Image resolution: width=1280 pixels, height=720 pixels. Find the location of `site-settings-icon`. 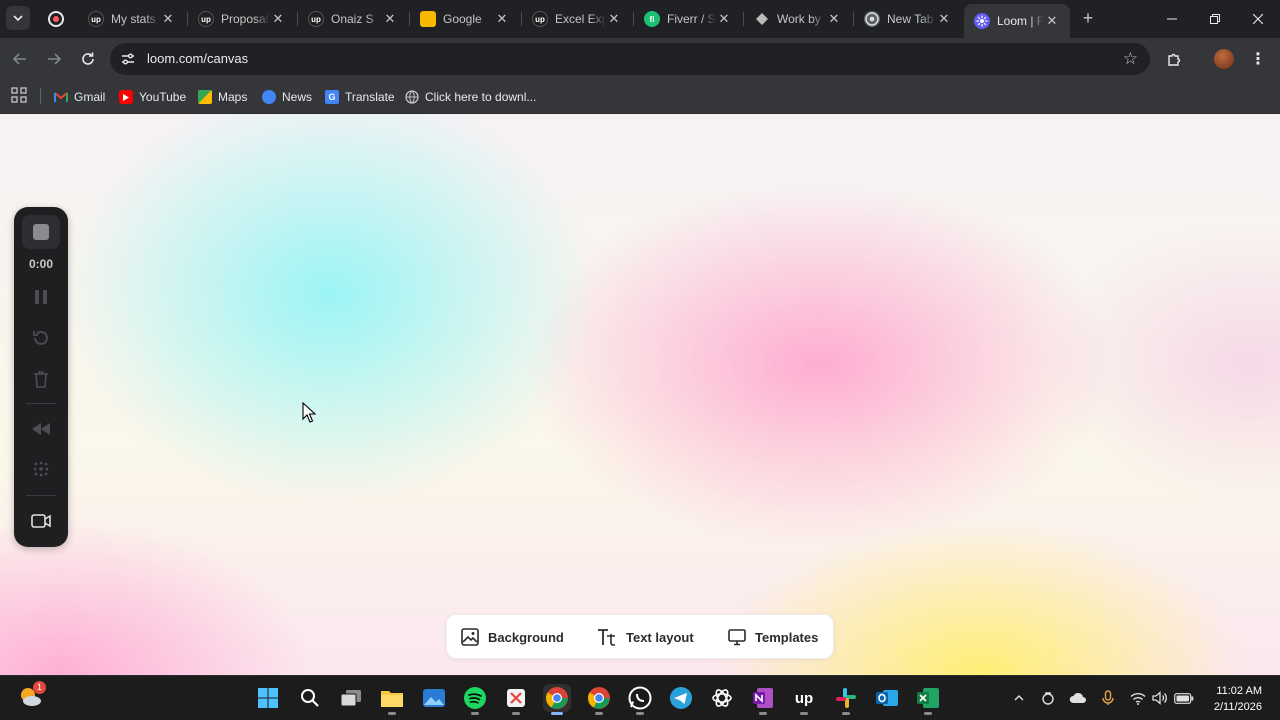

site-settings-icon is located at coordinates (128, 59).